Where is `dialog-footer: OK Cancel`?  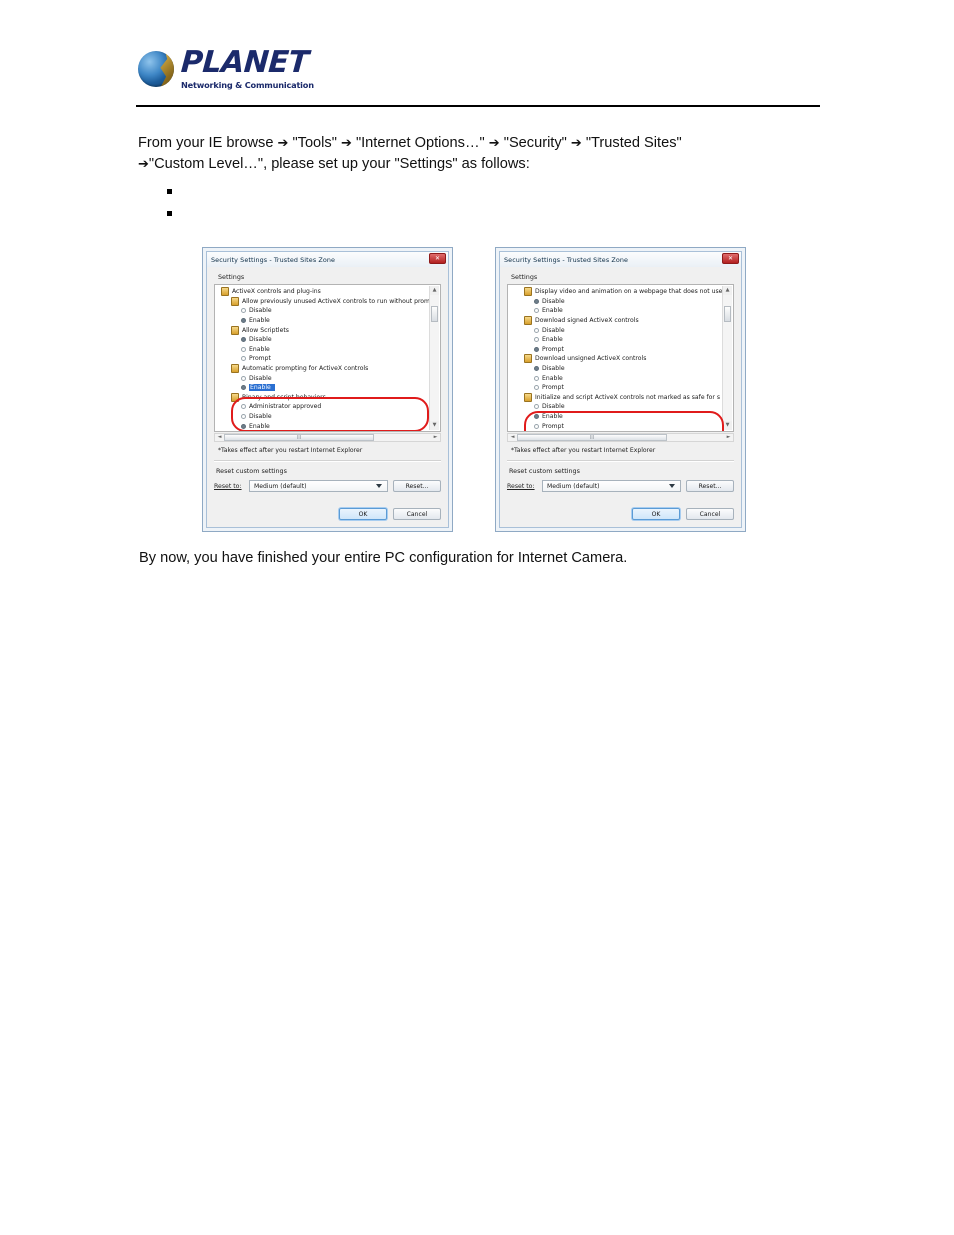 dialog-footer: OK Cancel is located at coordinates (620, 515).